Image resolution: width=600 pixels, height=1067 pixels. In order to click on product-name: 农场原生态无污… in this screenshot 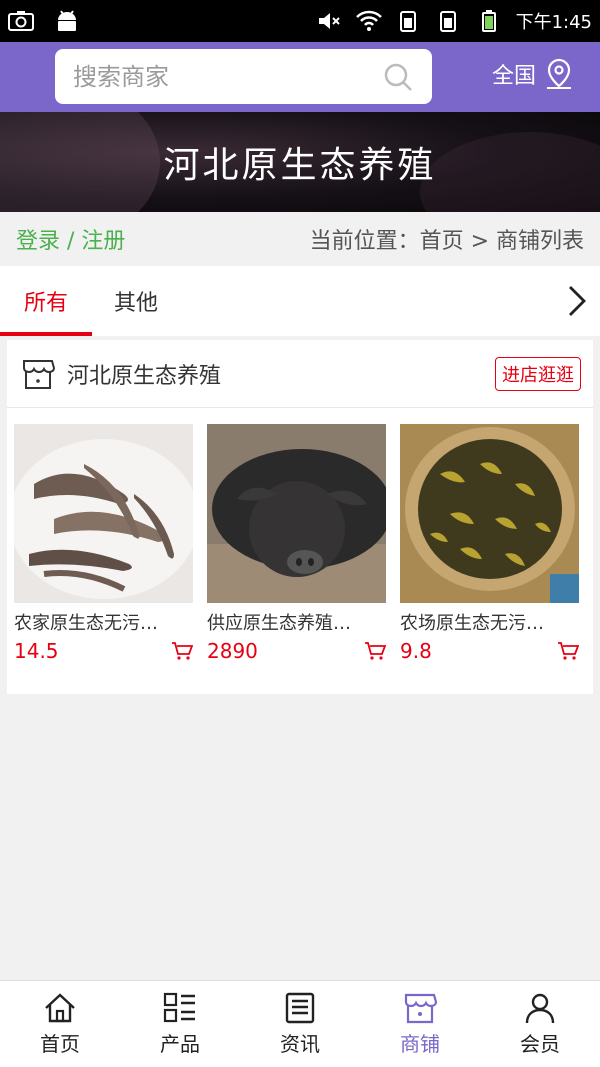, I will do `click(472, 623)`.